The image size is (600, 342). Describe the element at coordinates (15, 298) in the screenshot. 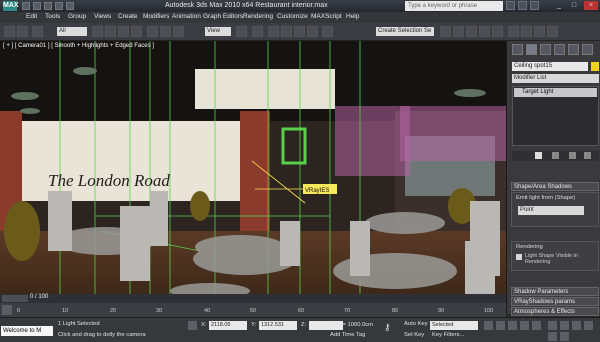

I see `time-slider-thumb` at that location.